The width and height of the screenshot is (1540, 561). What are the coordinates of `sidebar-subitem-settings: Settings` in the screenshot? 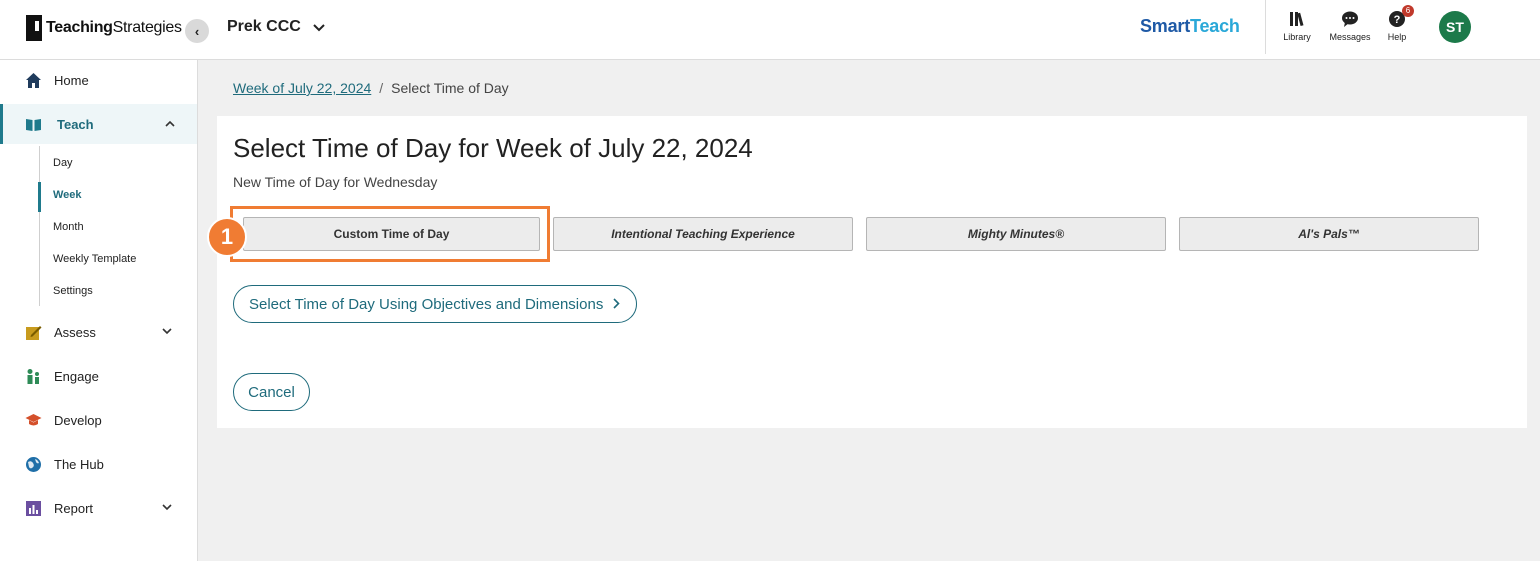 It's located at (73, 291).